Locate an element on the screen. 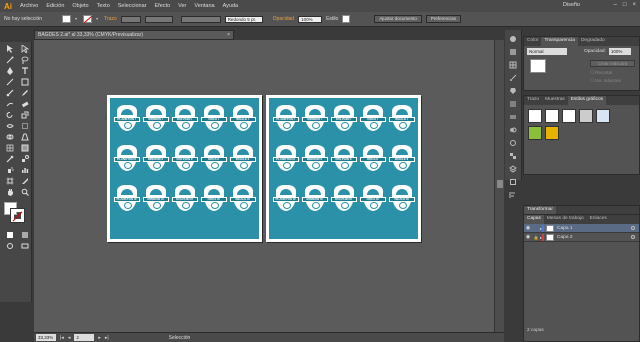 The width and height of the screenshot is (640, 342). previous-artboard-icon: ◂ is located at coordinates (69, 338).